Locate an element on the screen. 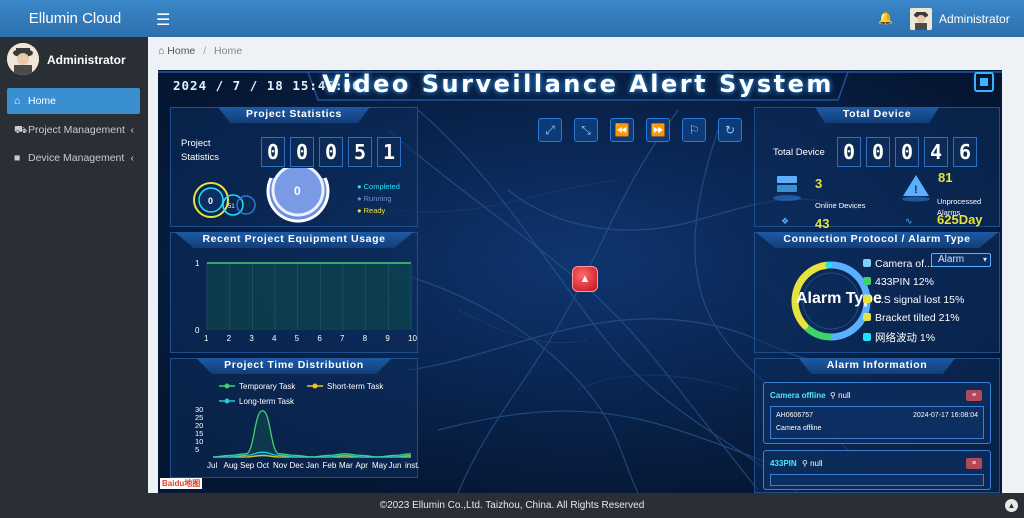 This screenshot has width=1024, height=518. top-username: Administrator is located at coordinates (974, 19).